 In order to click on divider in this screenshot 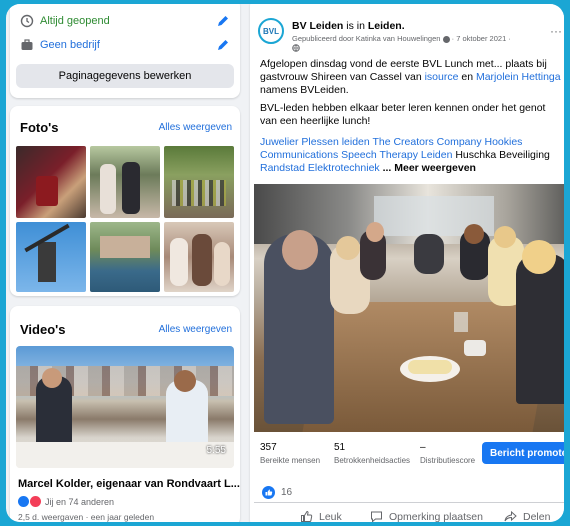, I will do `click(409, 502)`.